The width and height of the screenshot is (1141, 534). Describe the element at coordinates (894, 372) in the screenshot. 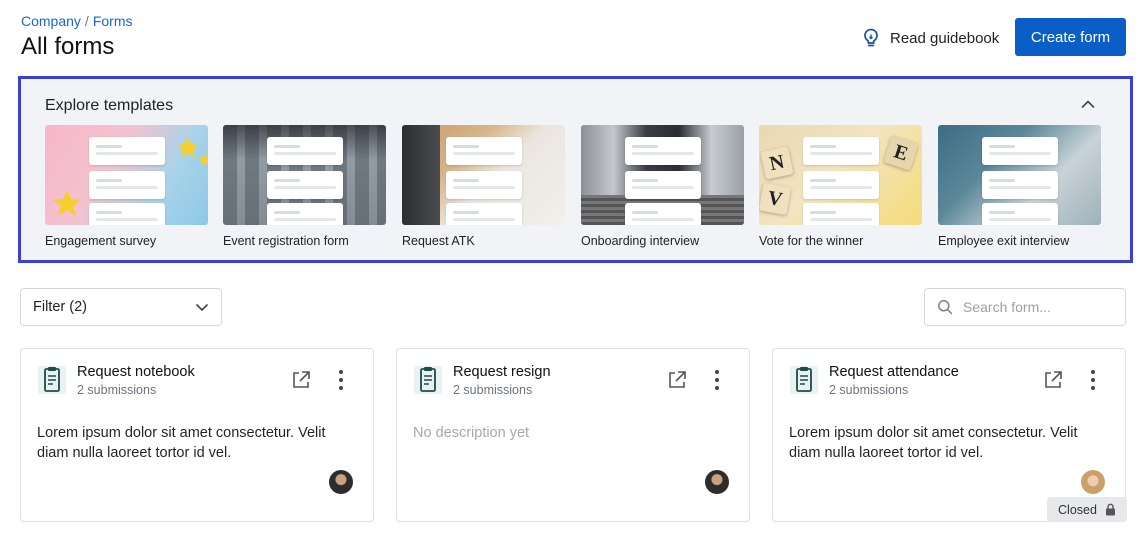

I see `form-title: Request attendance` at that location.